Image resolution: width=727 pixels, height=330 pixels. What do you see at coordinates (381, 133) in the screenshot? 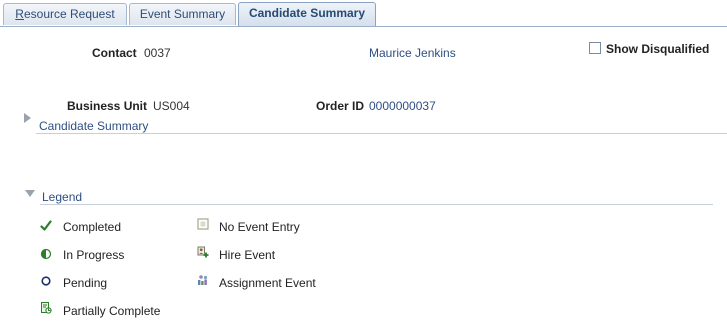
I see `candidate-summary-divider` at bounding box center [381, 133].